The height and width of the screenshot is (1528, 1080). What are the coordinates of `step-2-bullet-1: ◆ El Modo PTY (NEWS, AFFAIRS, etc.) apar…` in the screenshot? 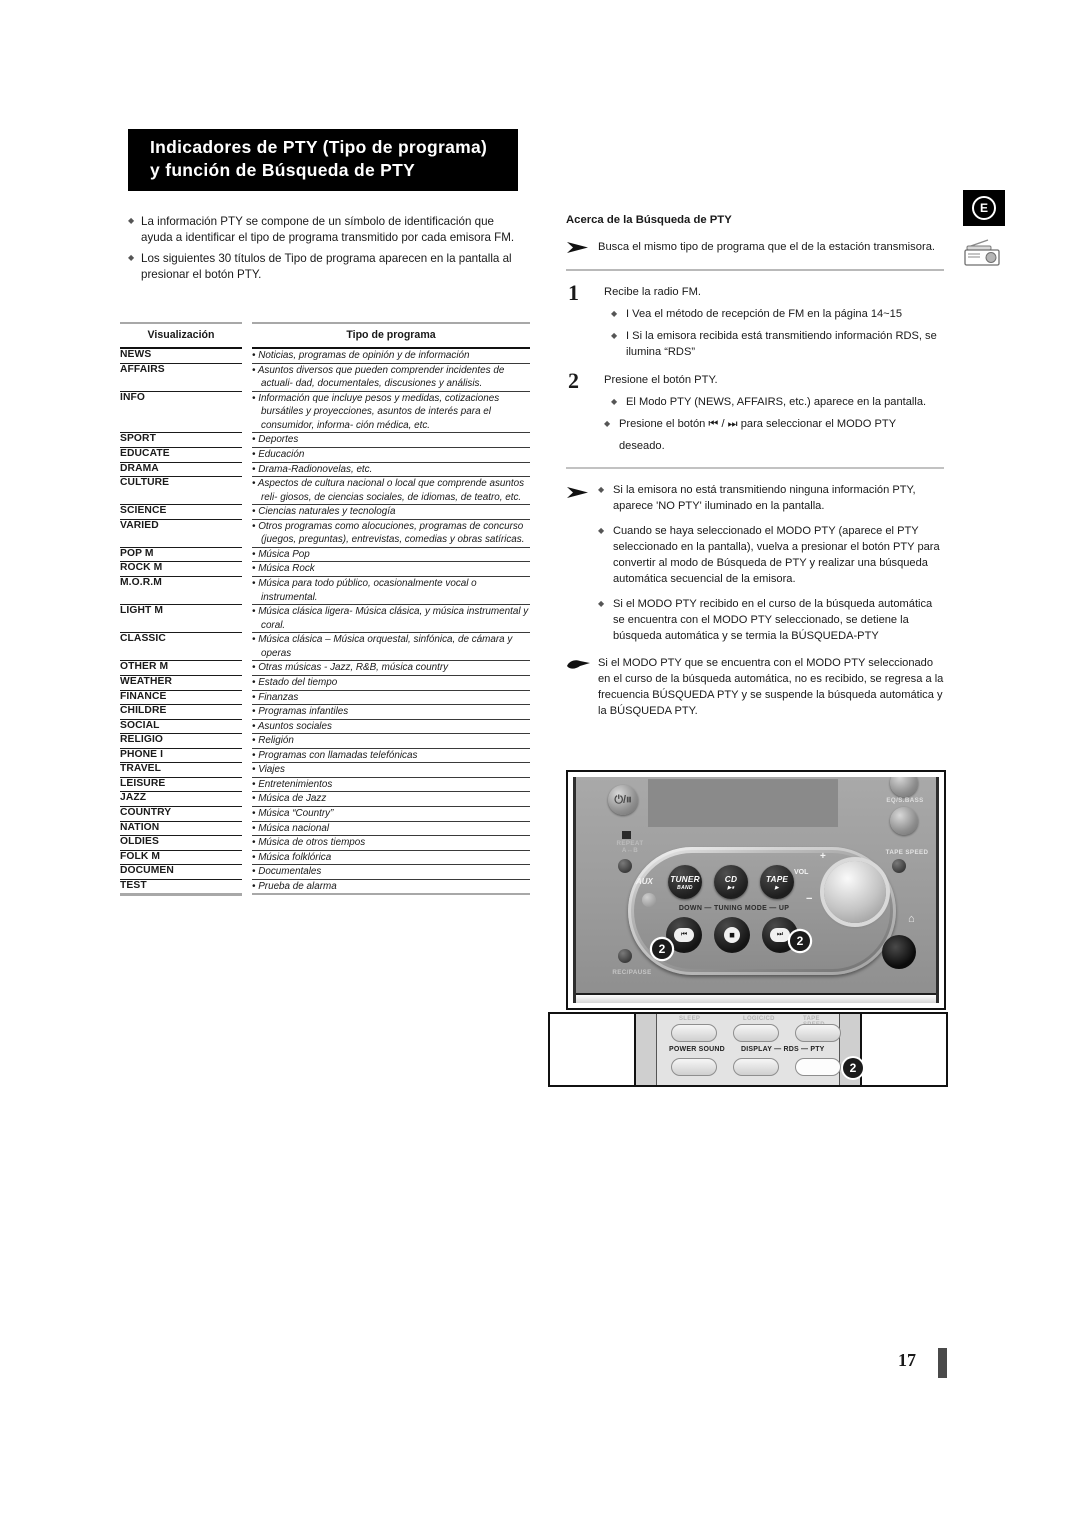 It's located at (774, 403).